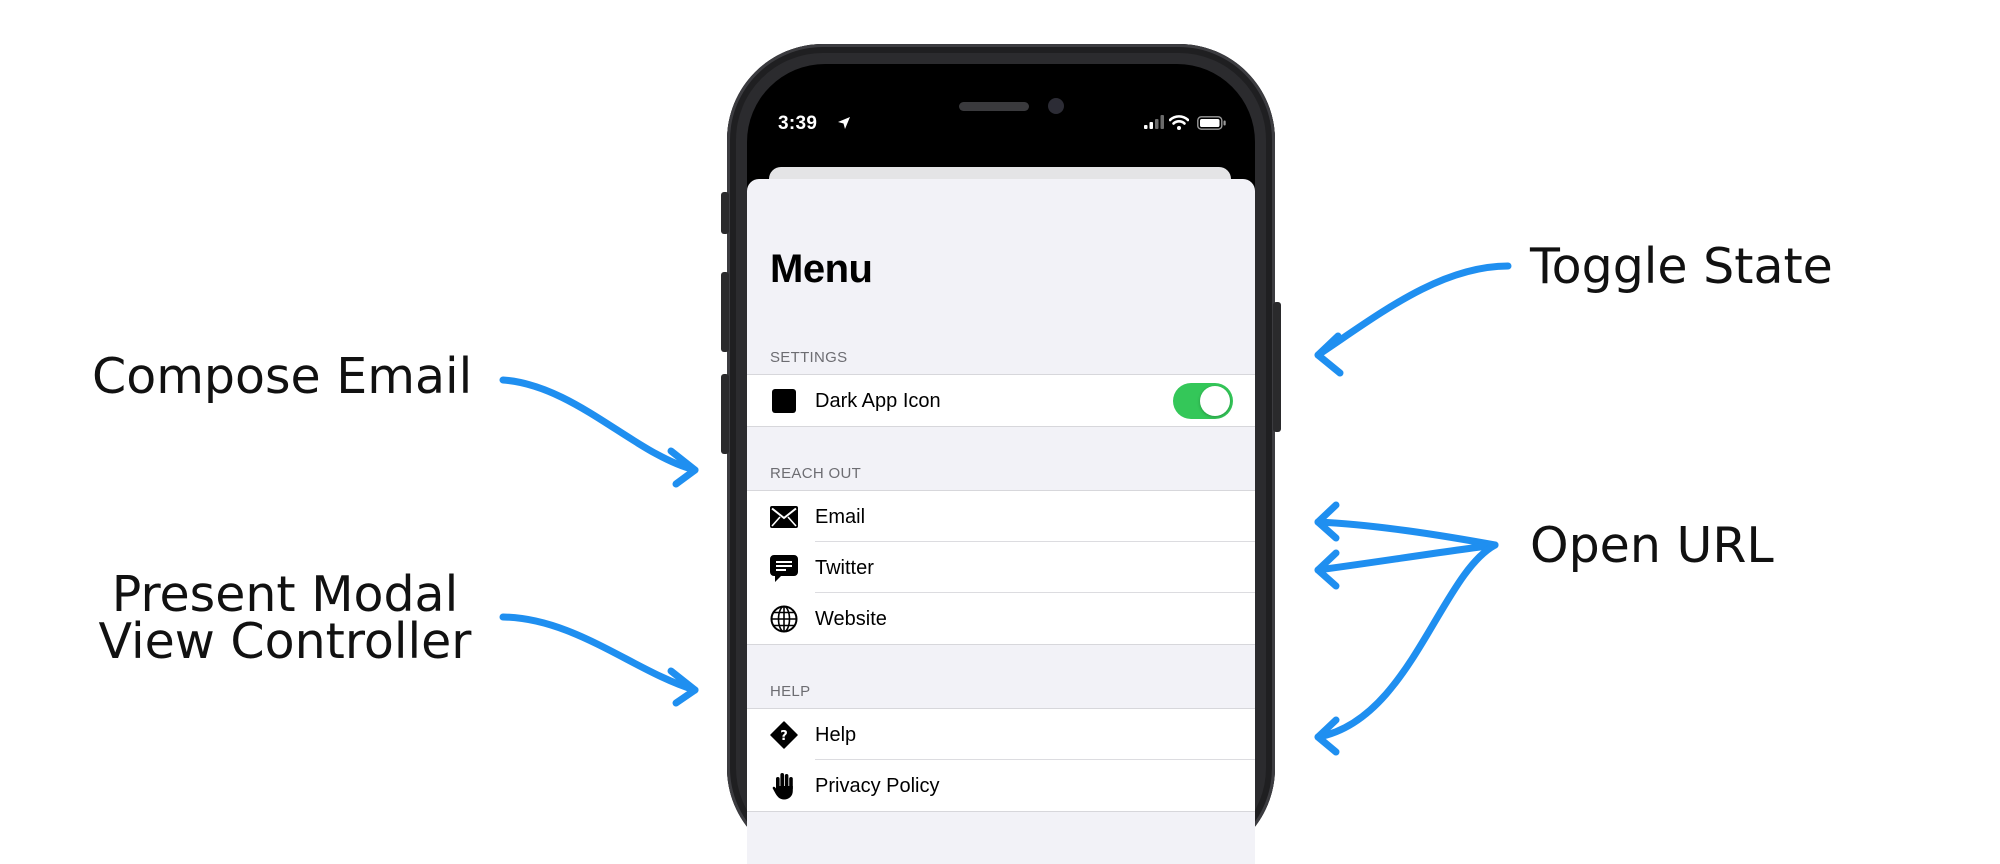 This screenshot has width=2000, height=864. I want to click on compose-email-arrow, so click(599, 425).